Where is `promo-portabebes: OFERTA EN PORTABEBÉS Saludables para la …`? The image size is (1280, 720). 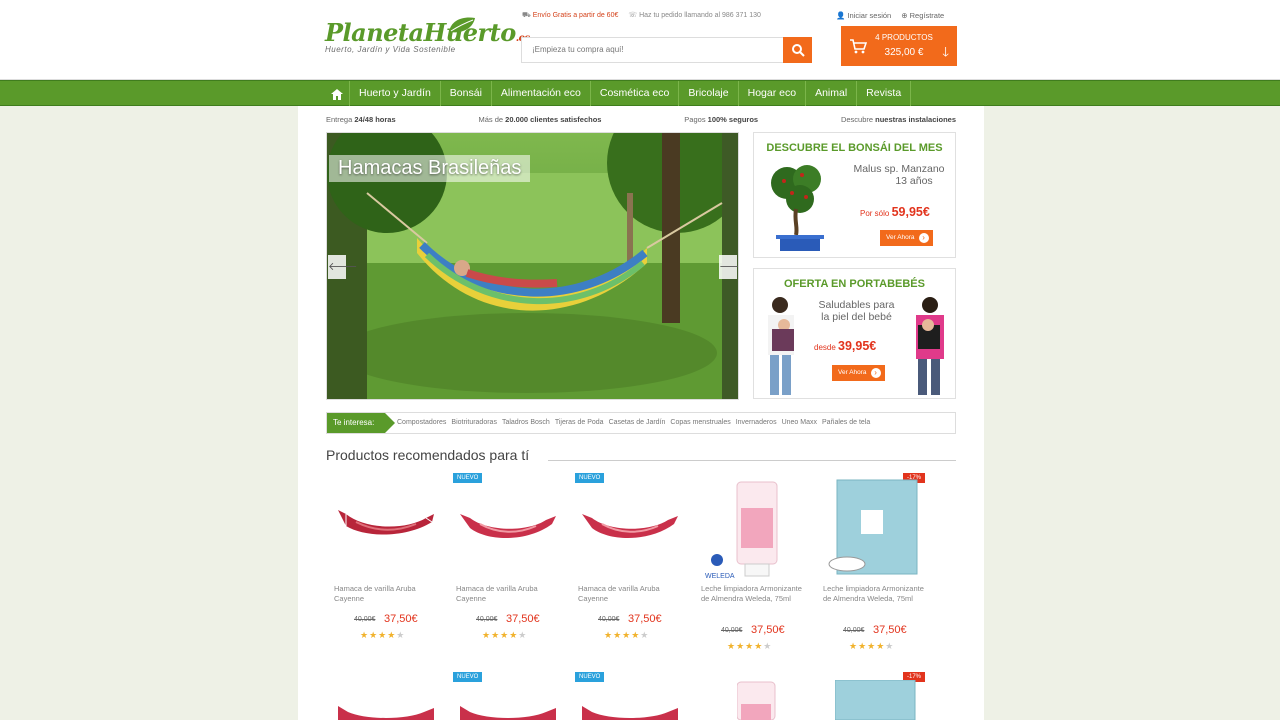
promo-portabebes: OFERTA EN PORTABEBÉS Saludables para la … is located at coordinates (854, 333).